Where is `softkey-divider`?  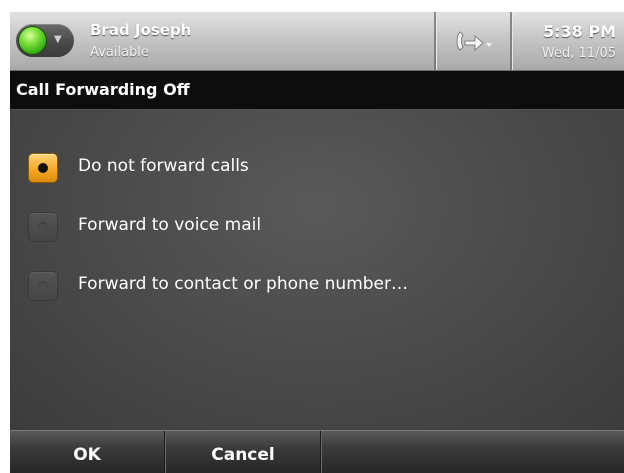 softkey-divider is located at coordinates (321, 452).